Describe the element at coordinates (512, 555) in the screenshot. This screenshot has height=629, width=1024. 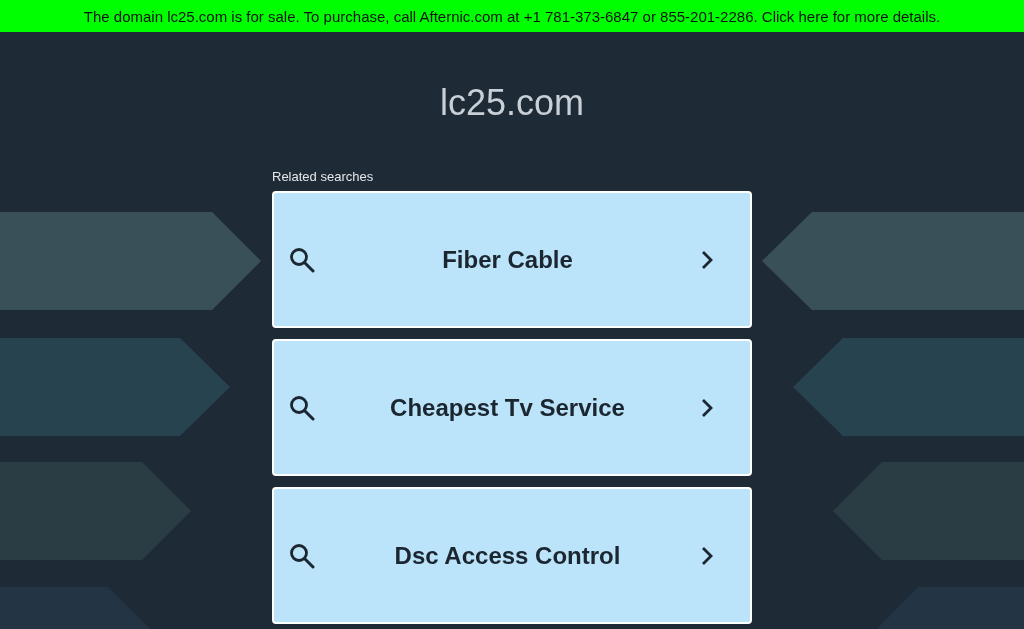
I see `search-link-card: Dsc Access Control` at that location.